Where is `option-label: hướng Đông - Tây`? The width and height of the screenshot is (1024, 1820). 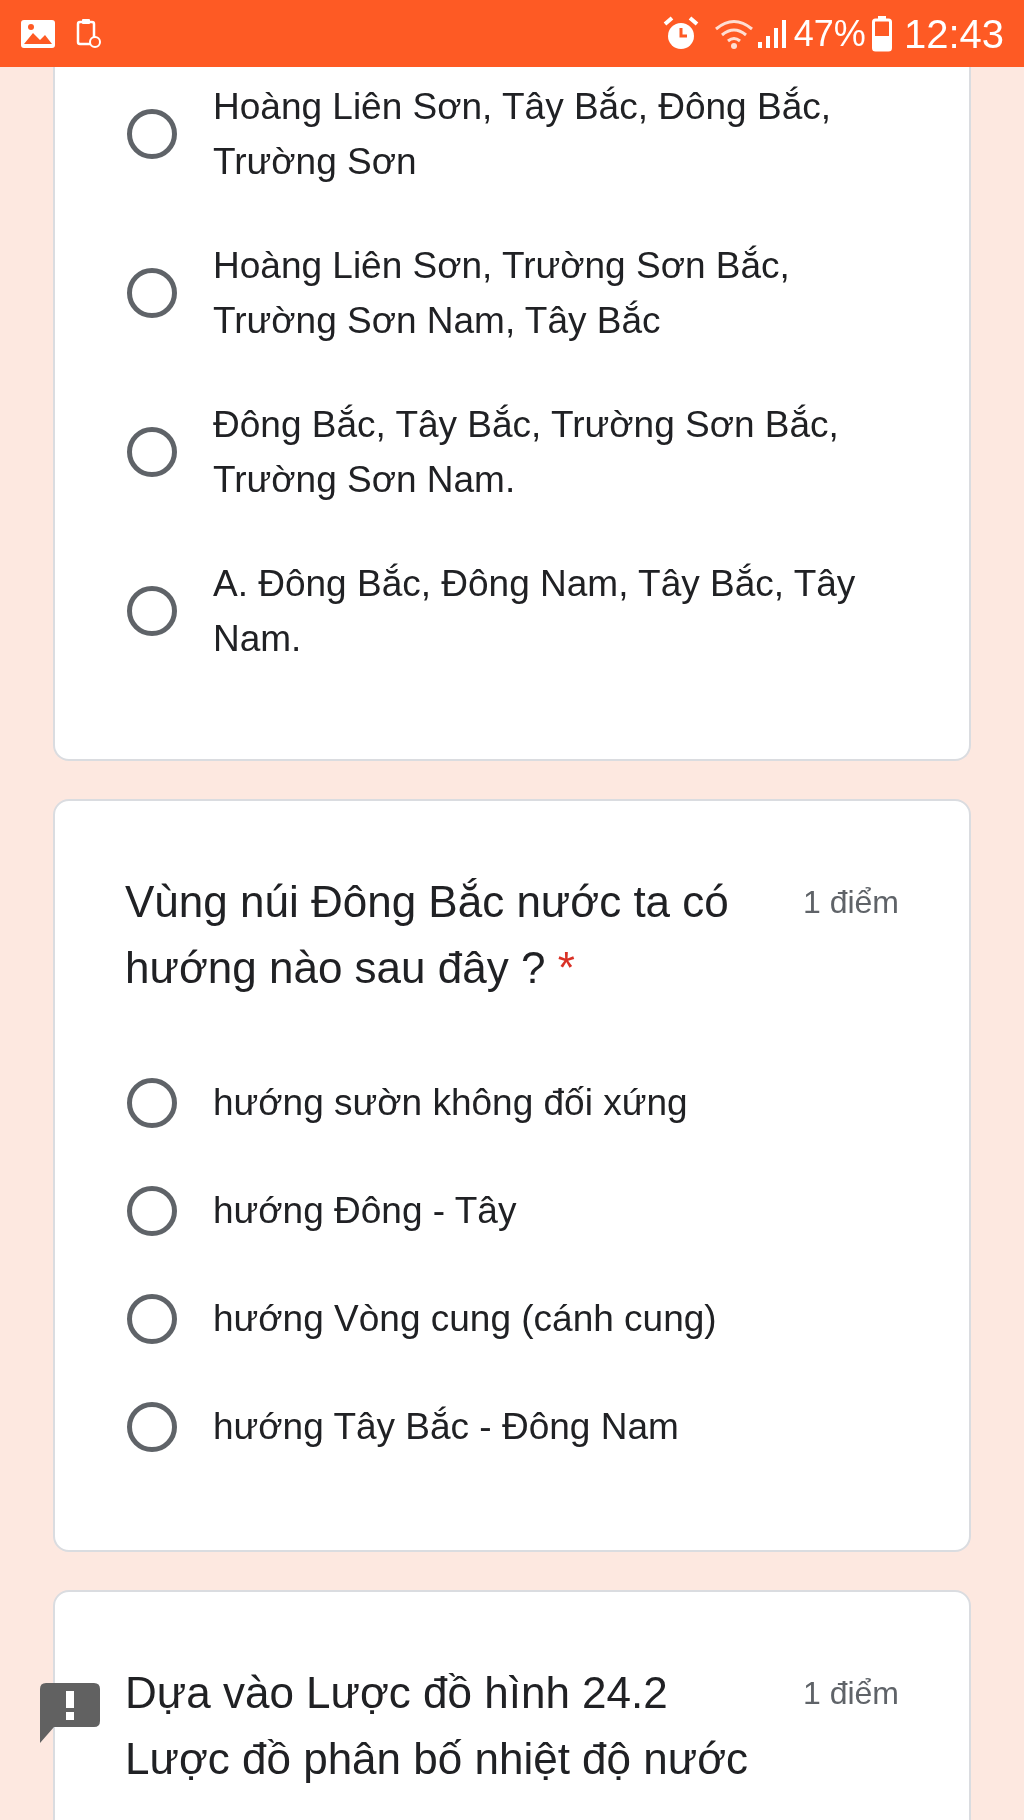 option-label: hướng Đông - Tây is located at coordinates (365, 1210).